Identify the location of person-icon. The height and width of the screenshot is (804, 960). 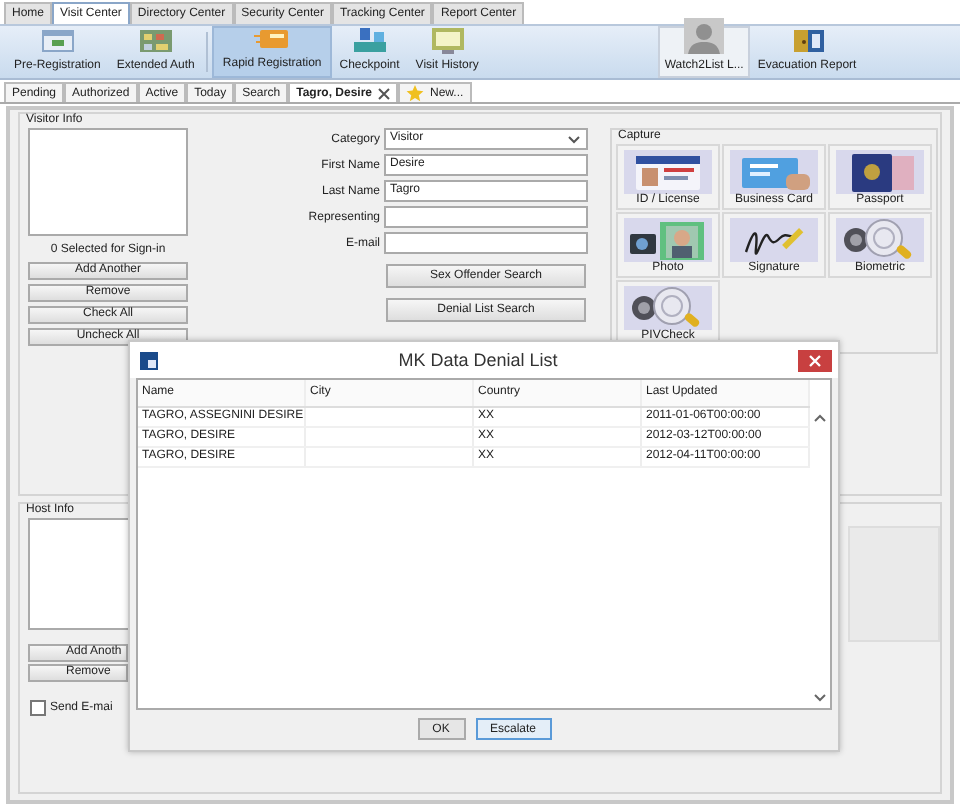
(704, 36).